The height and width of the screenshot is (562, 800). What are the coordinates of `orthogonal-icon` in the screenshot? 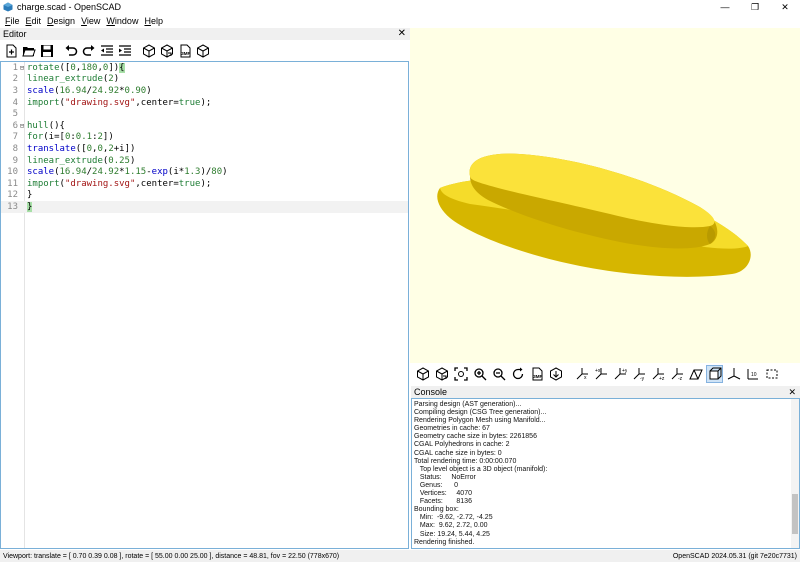 It's located at (715, 373).